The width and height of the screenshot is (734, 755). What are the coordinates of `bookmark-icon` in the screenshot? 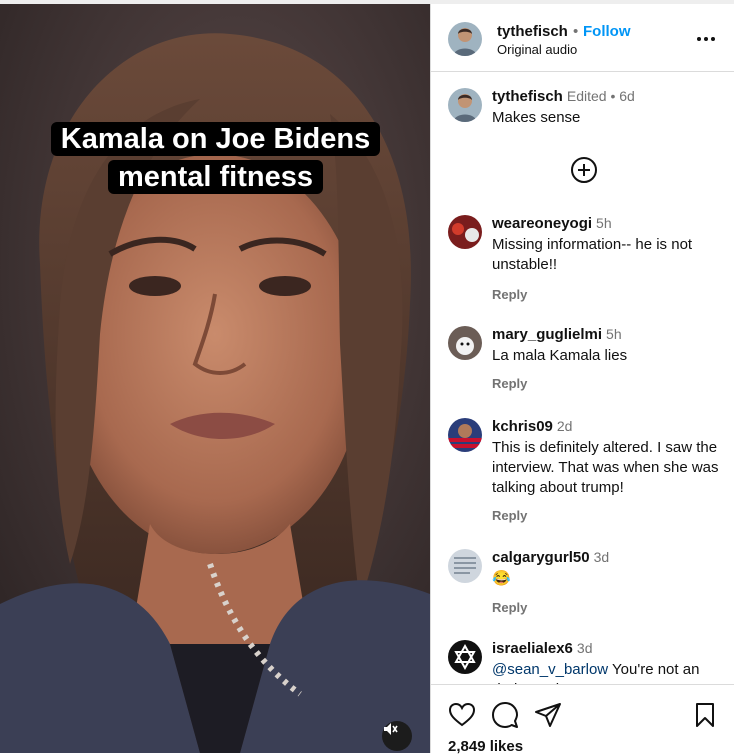 It's located at (705, 715).